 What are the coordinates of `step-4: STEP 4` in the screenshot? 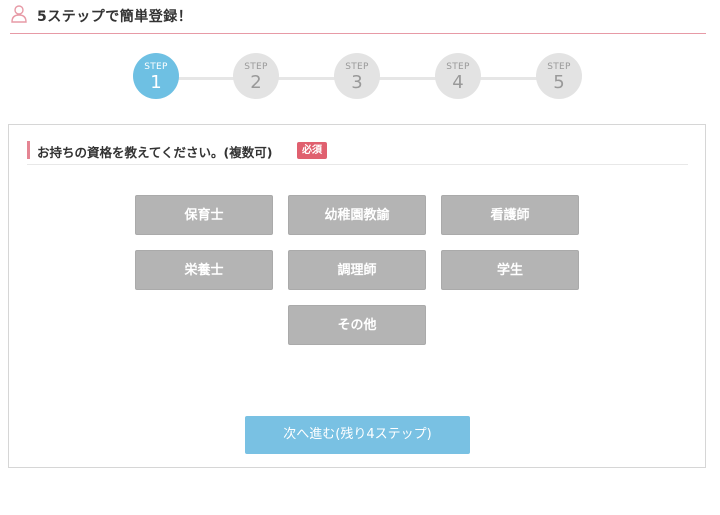 It's located at (458, 76).